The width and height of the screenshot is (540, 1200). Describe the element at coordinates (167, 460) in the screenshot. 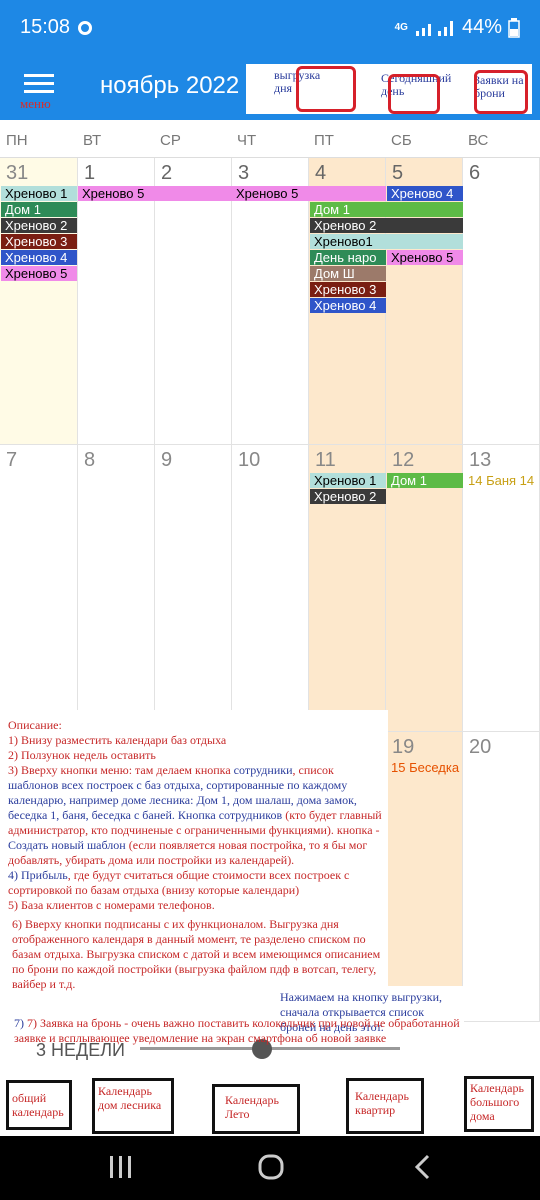

I see `day-number: 9` at that location.